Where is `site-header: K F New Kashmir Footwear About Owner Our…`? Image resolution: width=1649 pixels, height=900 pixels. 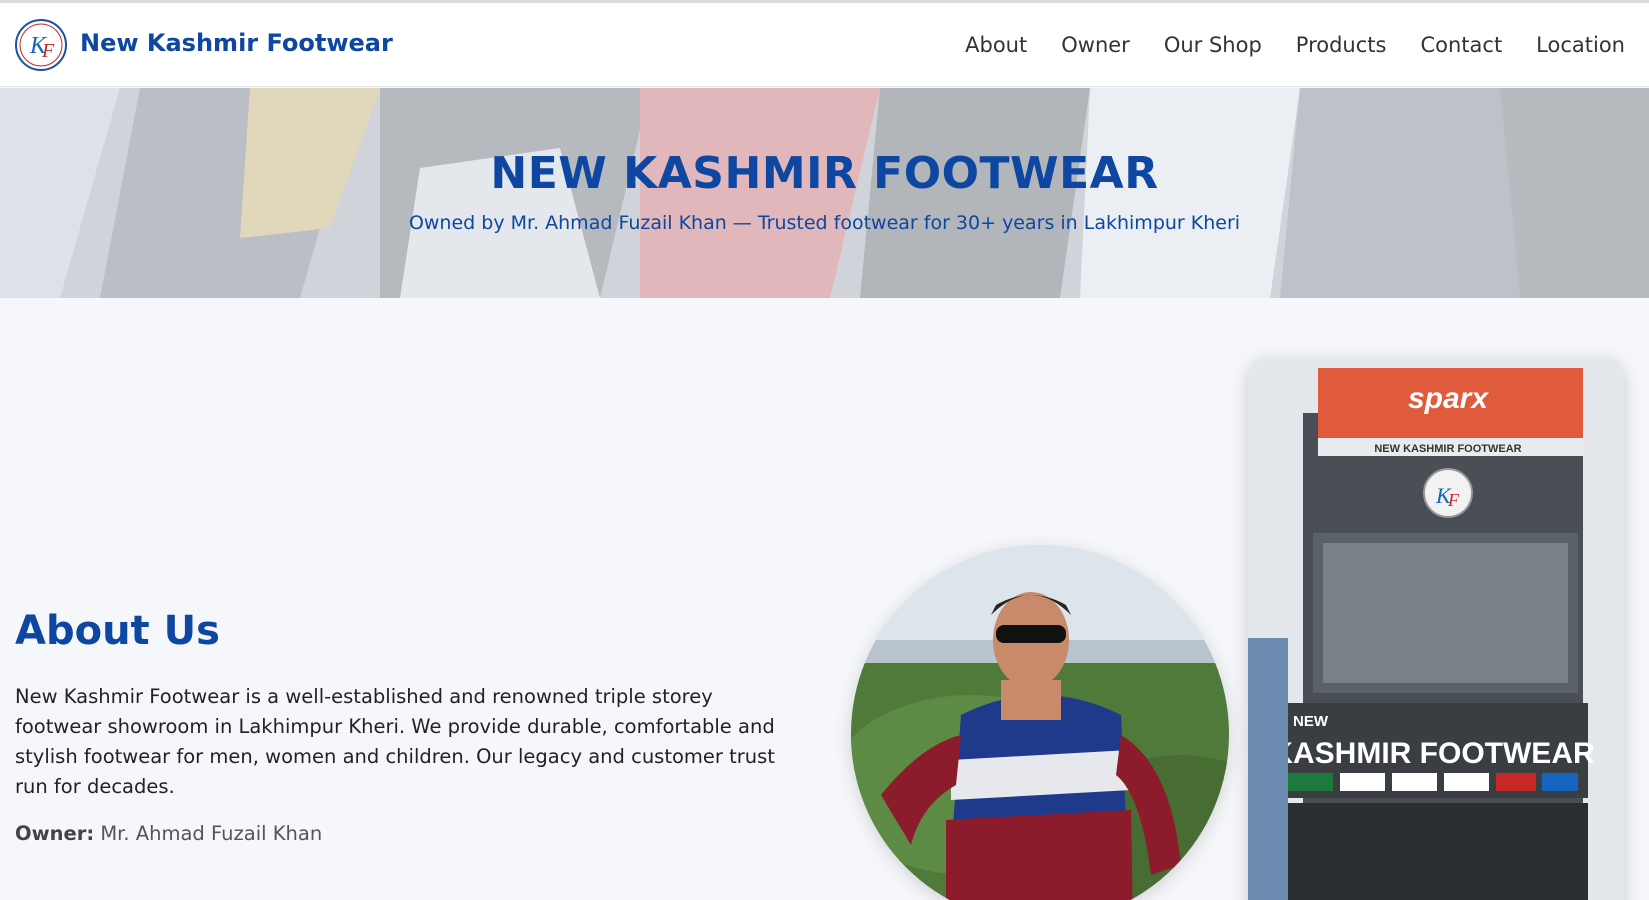
site-header: K F New Kashmir Footwear About Owner Our… is located at coordinates (824, 45).